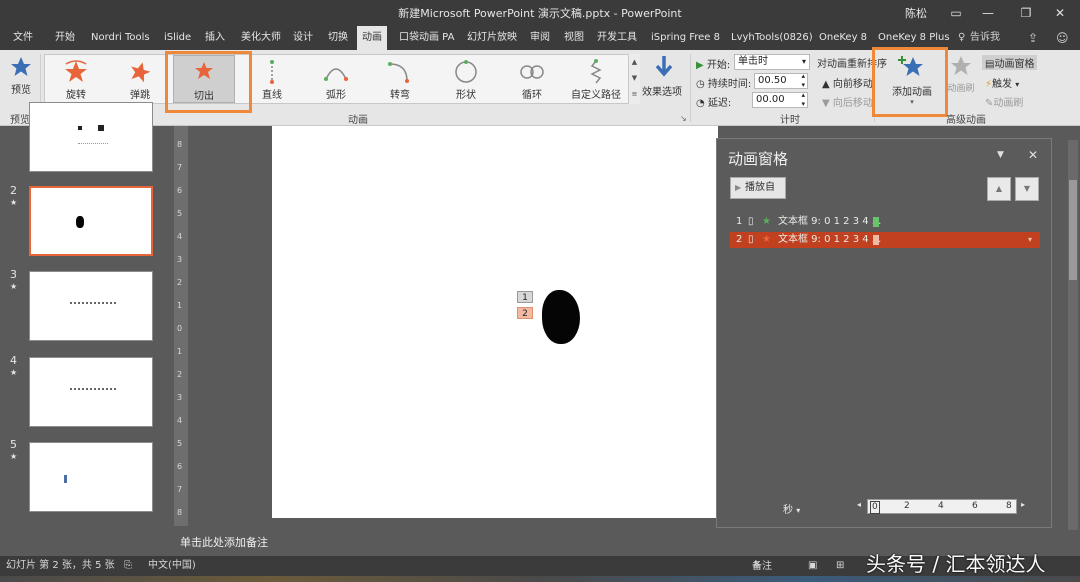  Describe the element at coordinates (1033, 38) in the screenshot. I see `share-icon: ⇪` at that location.